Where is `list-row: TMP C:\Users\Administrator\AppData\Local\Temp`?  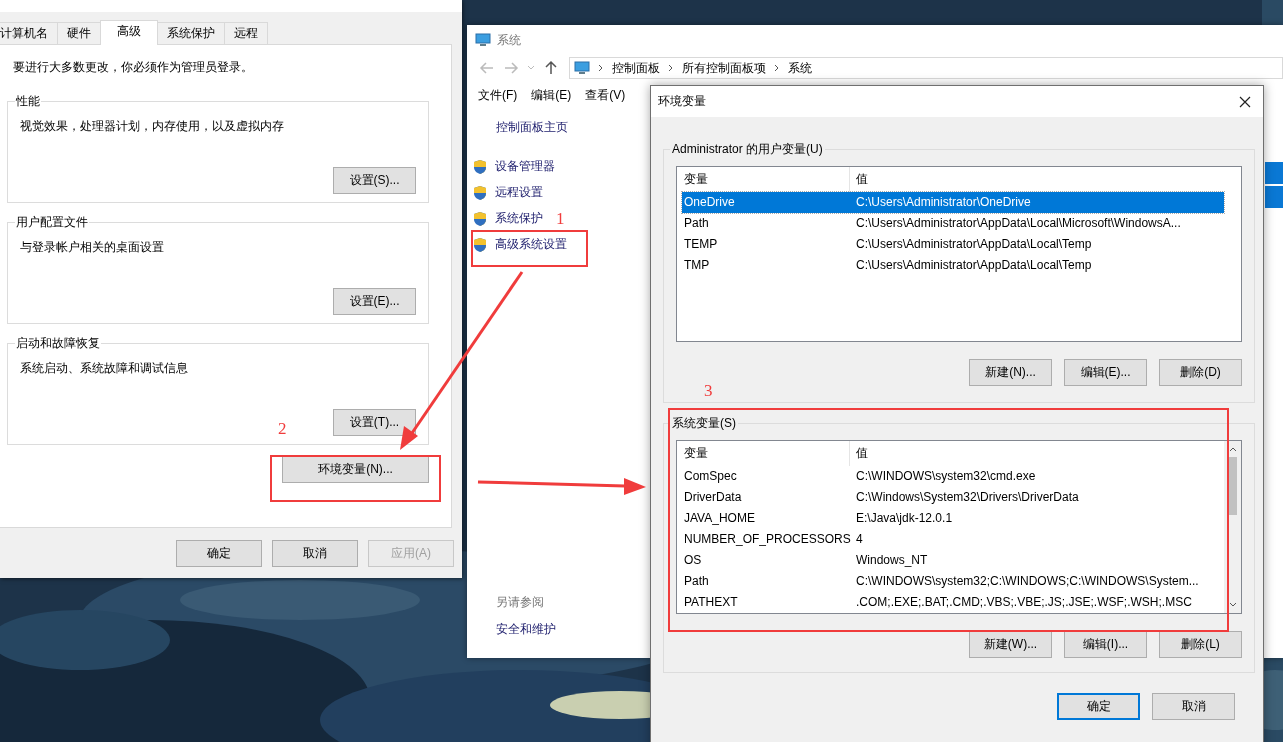
list-row: TMP C:\Users\Administrator\AppData\Local\Temp is located at coordinates (953, 265).